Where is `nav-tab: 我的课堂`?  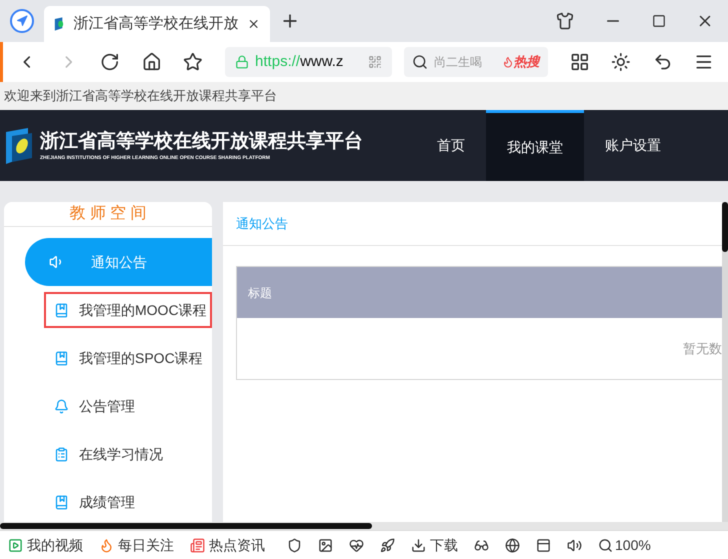
nav-tab: 我的课堂 is located at coordinates (535, 145).